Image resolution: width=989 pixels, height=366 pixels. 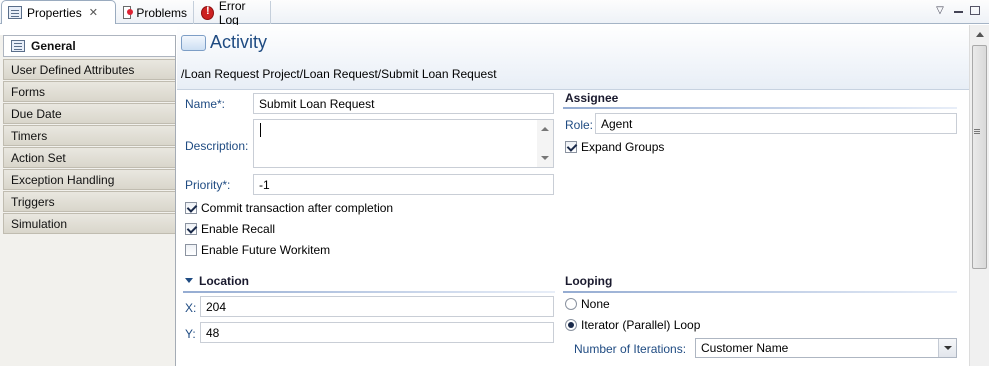 I want to click on collapse-twisty-icon, so click(x=189, y=280).